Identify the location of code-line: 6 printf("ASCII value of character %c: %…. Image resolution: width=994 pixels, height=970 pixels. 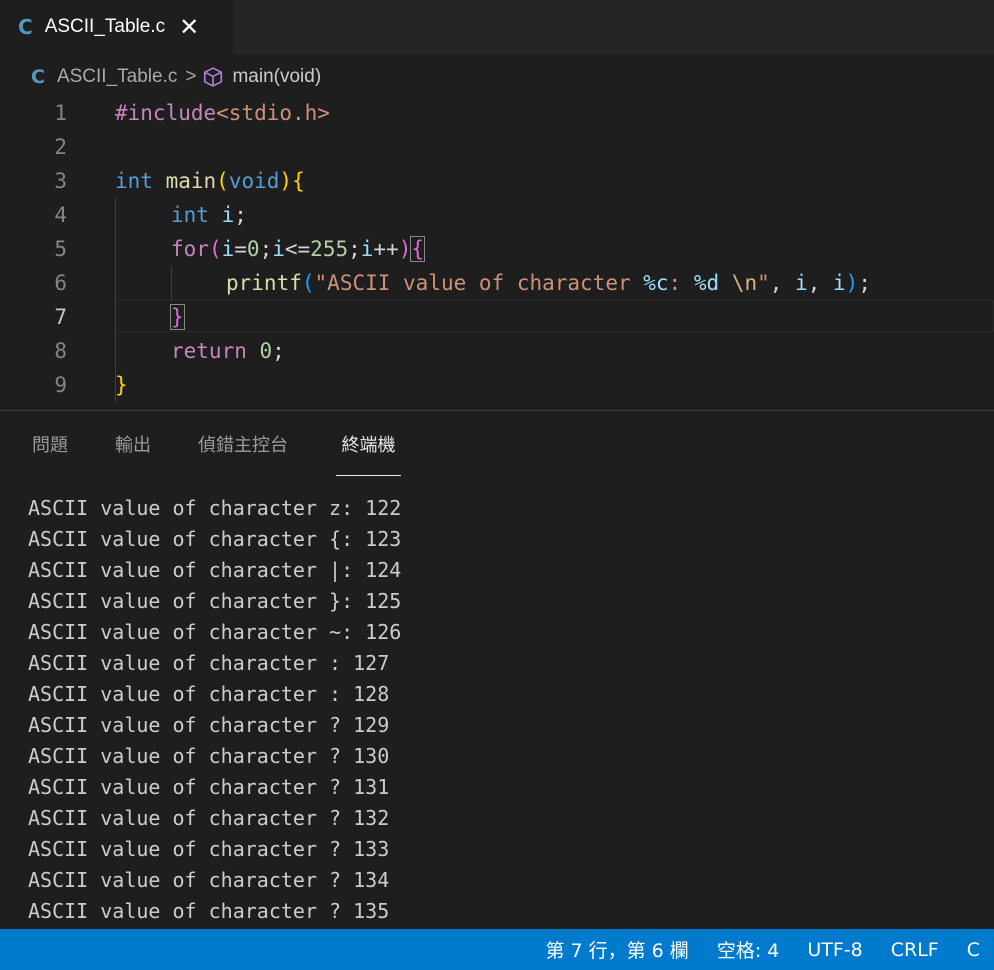
(497, 283).